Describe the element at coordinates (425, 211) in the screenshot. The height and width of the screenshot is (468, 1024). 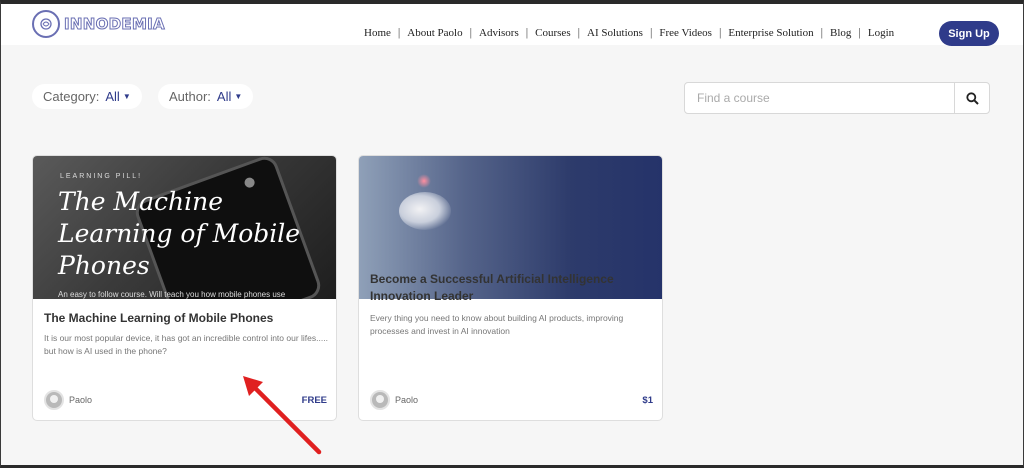
I see `robot-image` at that location.